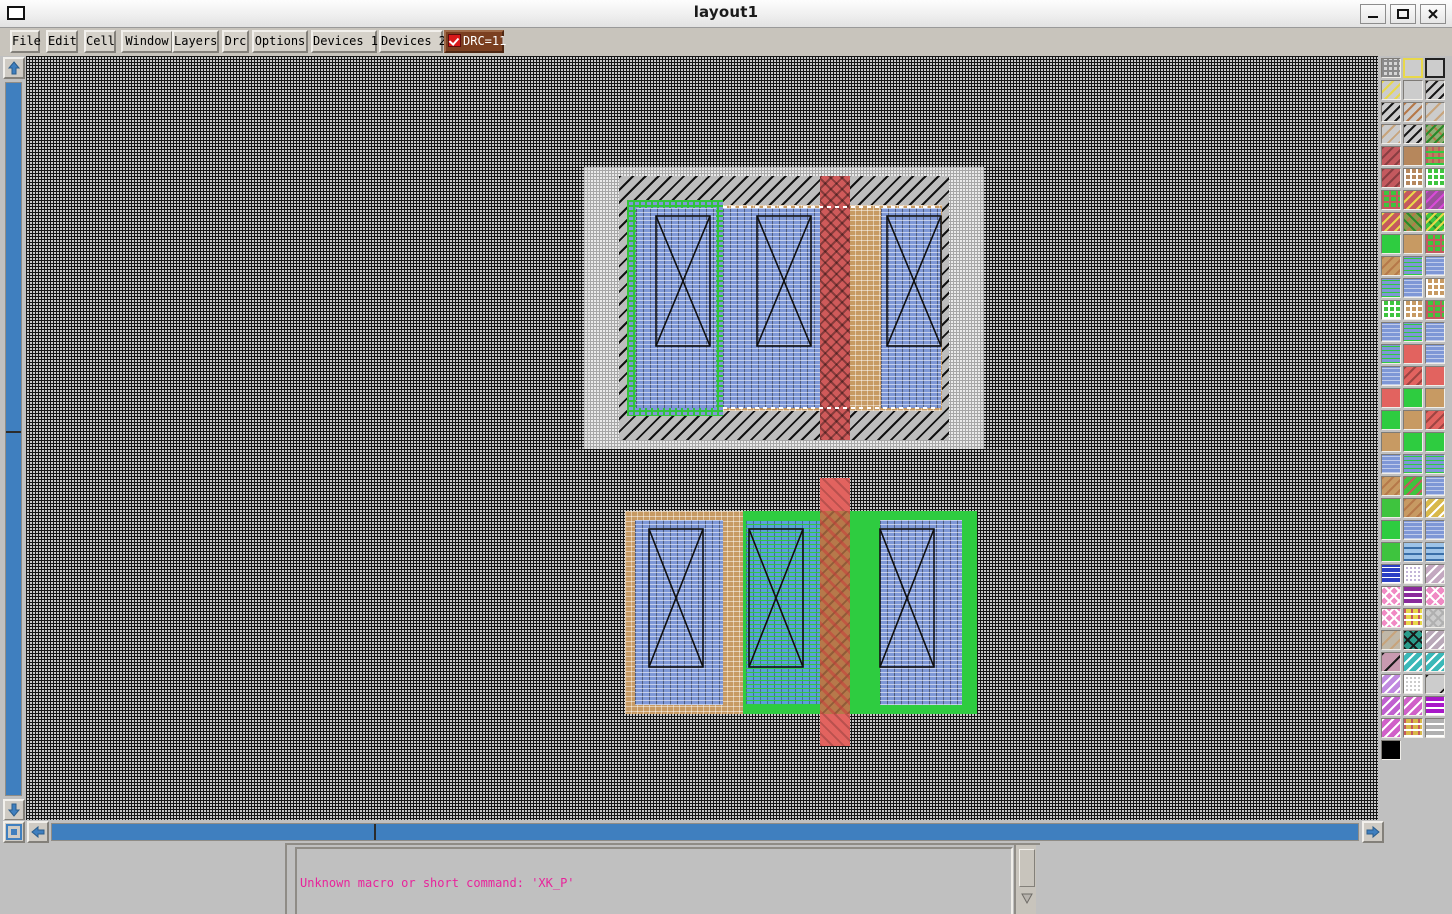 The height and width of the screenshot is (914, 1452). I want to click on menu-layers: Layers, so click(195, 41).